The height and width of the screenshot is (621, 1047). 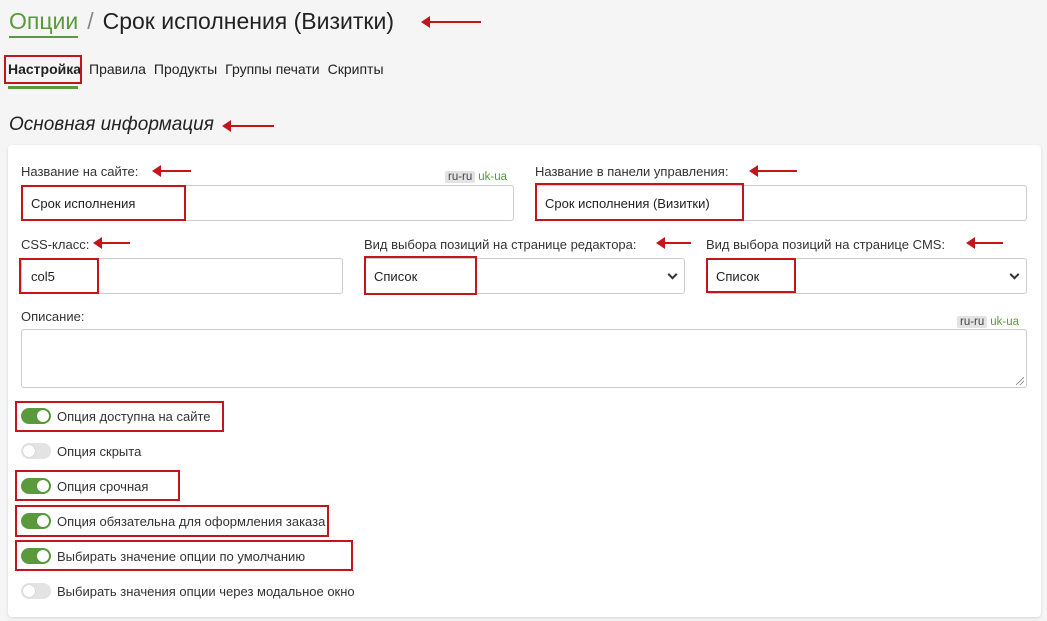 What do you see at coordinates (738, 276) in the screenshot?
I see `cms-view-value: Список` at bounding box center [738, 276].